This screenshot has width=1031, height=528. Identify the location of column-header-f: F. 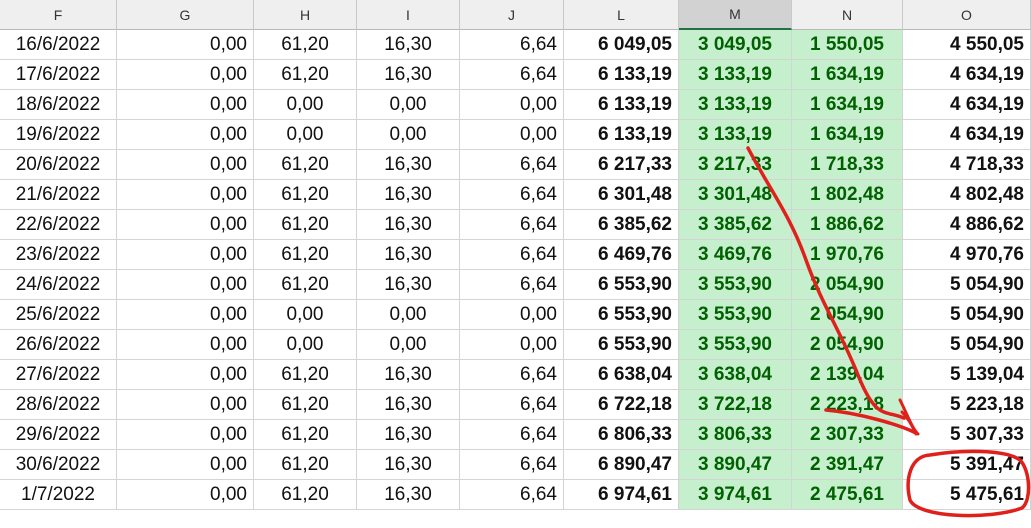
(58, 15).